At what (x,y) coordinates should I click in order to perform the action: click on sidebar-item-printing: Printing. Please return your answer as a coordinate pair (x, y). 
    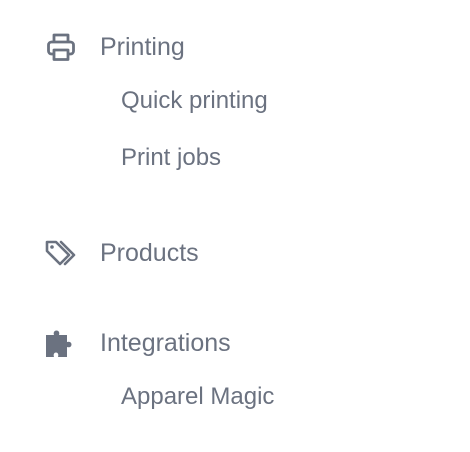
    Looking at the image, I should click on (114, 47).